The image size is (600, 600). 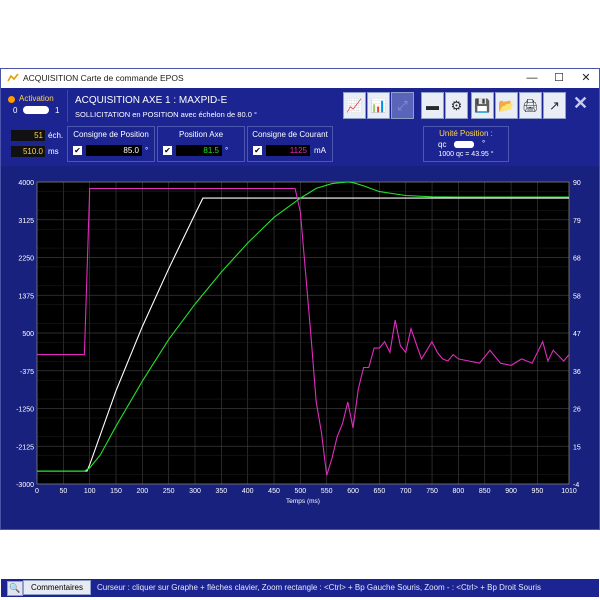 I want to click on x-tick-label: 300, so click(x=195, y=491).